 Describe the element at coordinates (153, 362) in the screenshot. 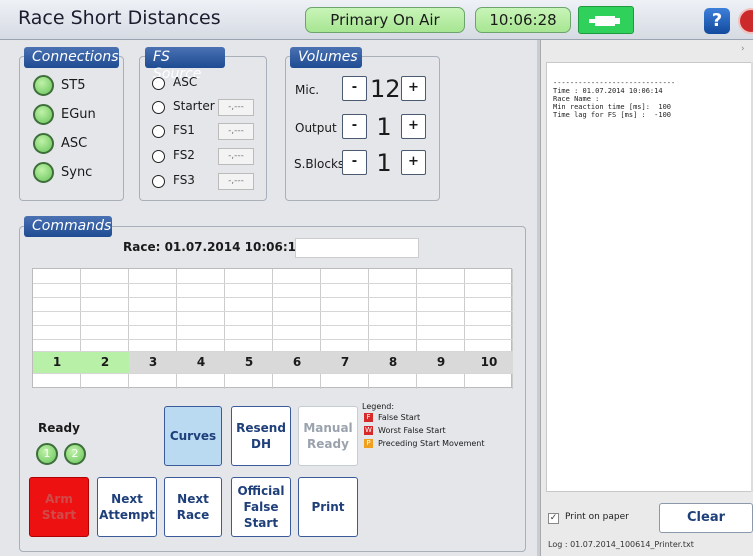

I see `lane-number: 3` at that location.